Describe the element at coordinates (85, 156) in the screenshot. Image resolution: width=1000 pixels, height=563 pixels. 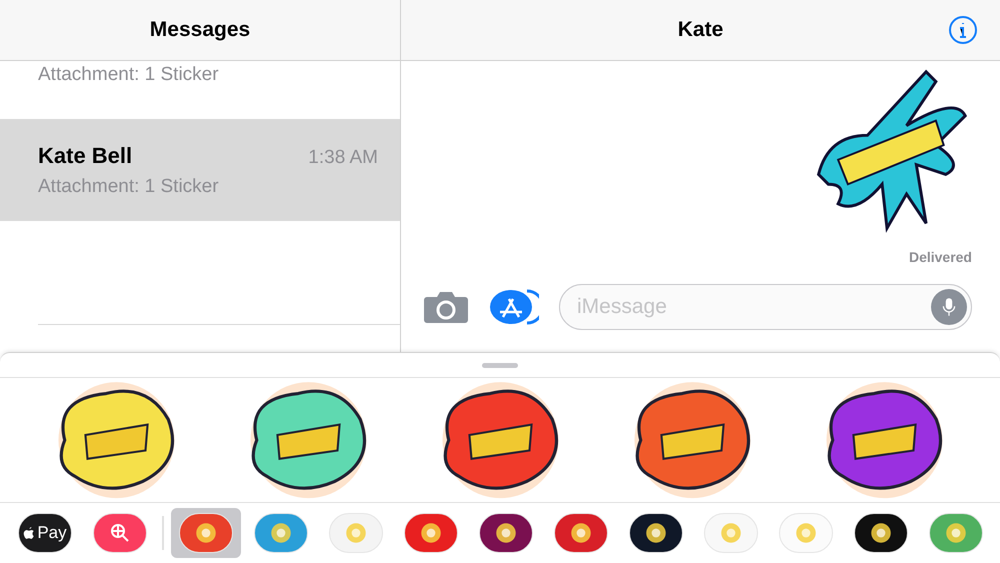
I see `contact-name: Kate Bell` at that location.